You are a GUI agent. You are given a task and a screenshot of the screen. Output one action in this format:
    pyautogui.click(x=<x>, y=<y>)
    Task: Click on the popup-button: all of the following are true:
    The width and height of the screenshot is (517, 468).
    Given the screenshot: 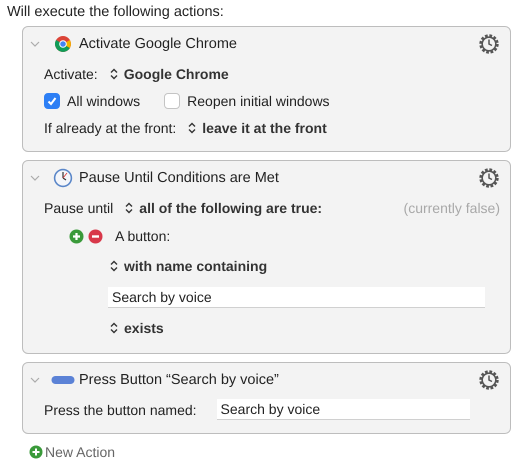 What is the action you would take?
    pyautogui.click(x=223, y=208)
    